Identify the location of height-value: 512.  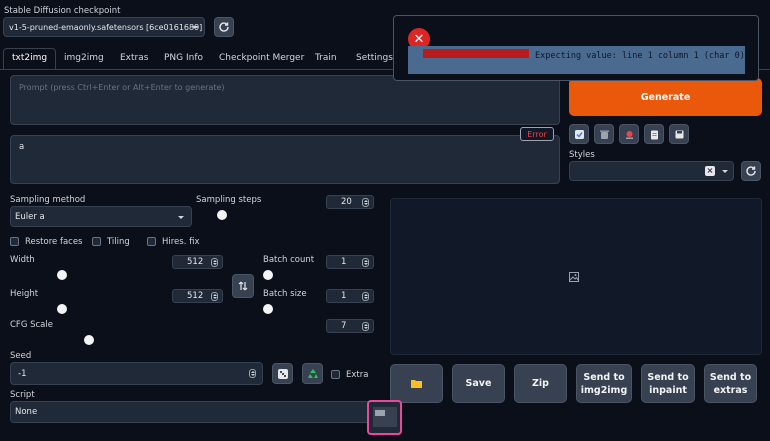
(195, 296).